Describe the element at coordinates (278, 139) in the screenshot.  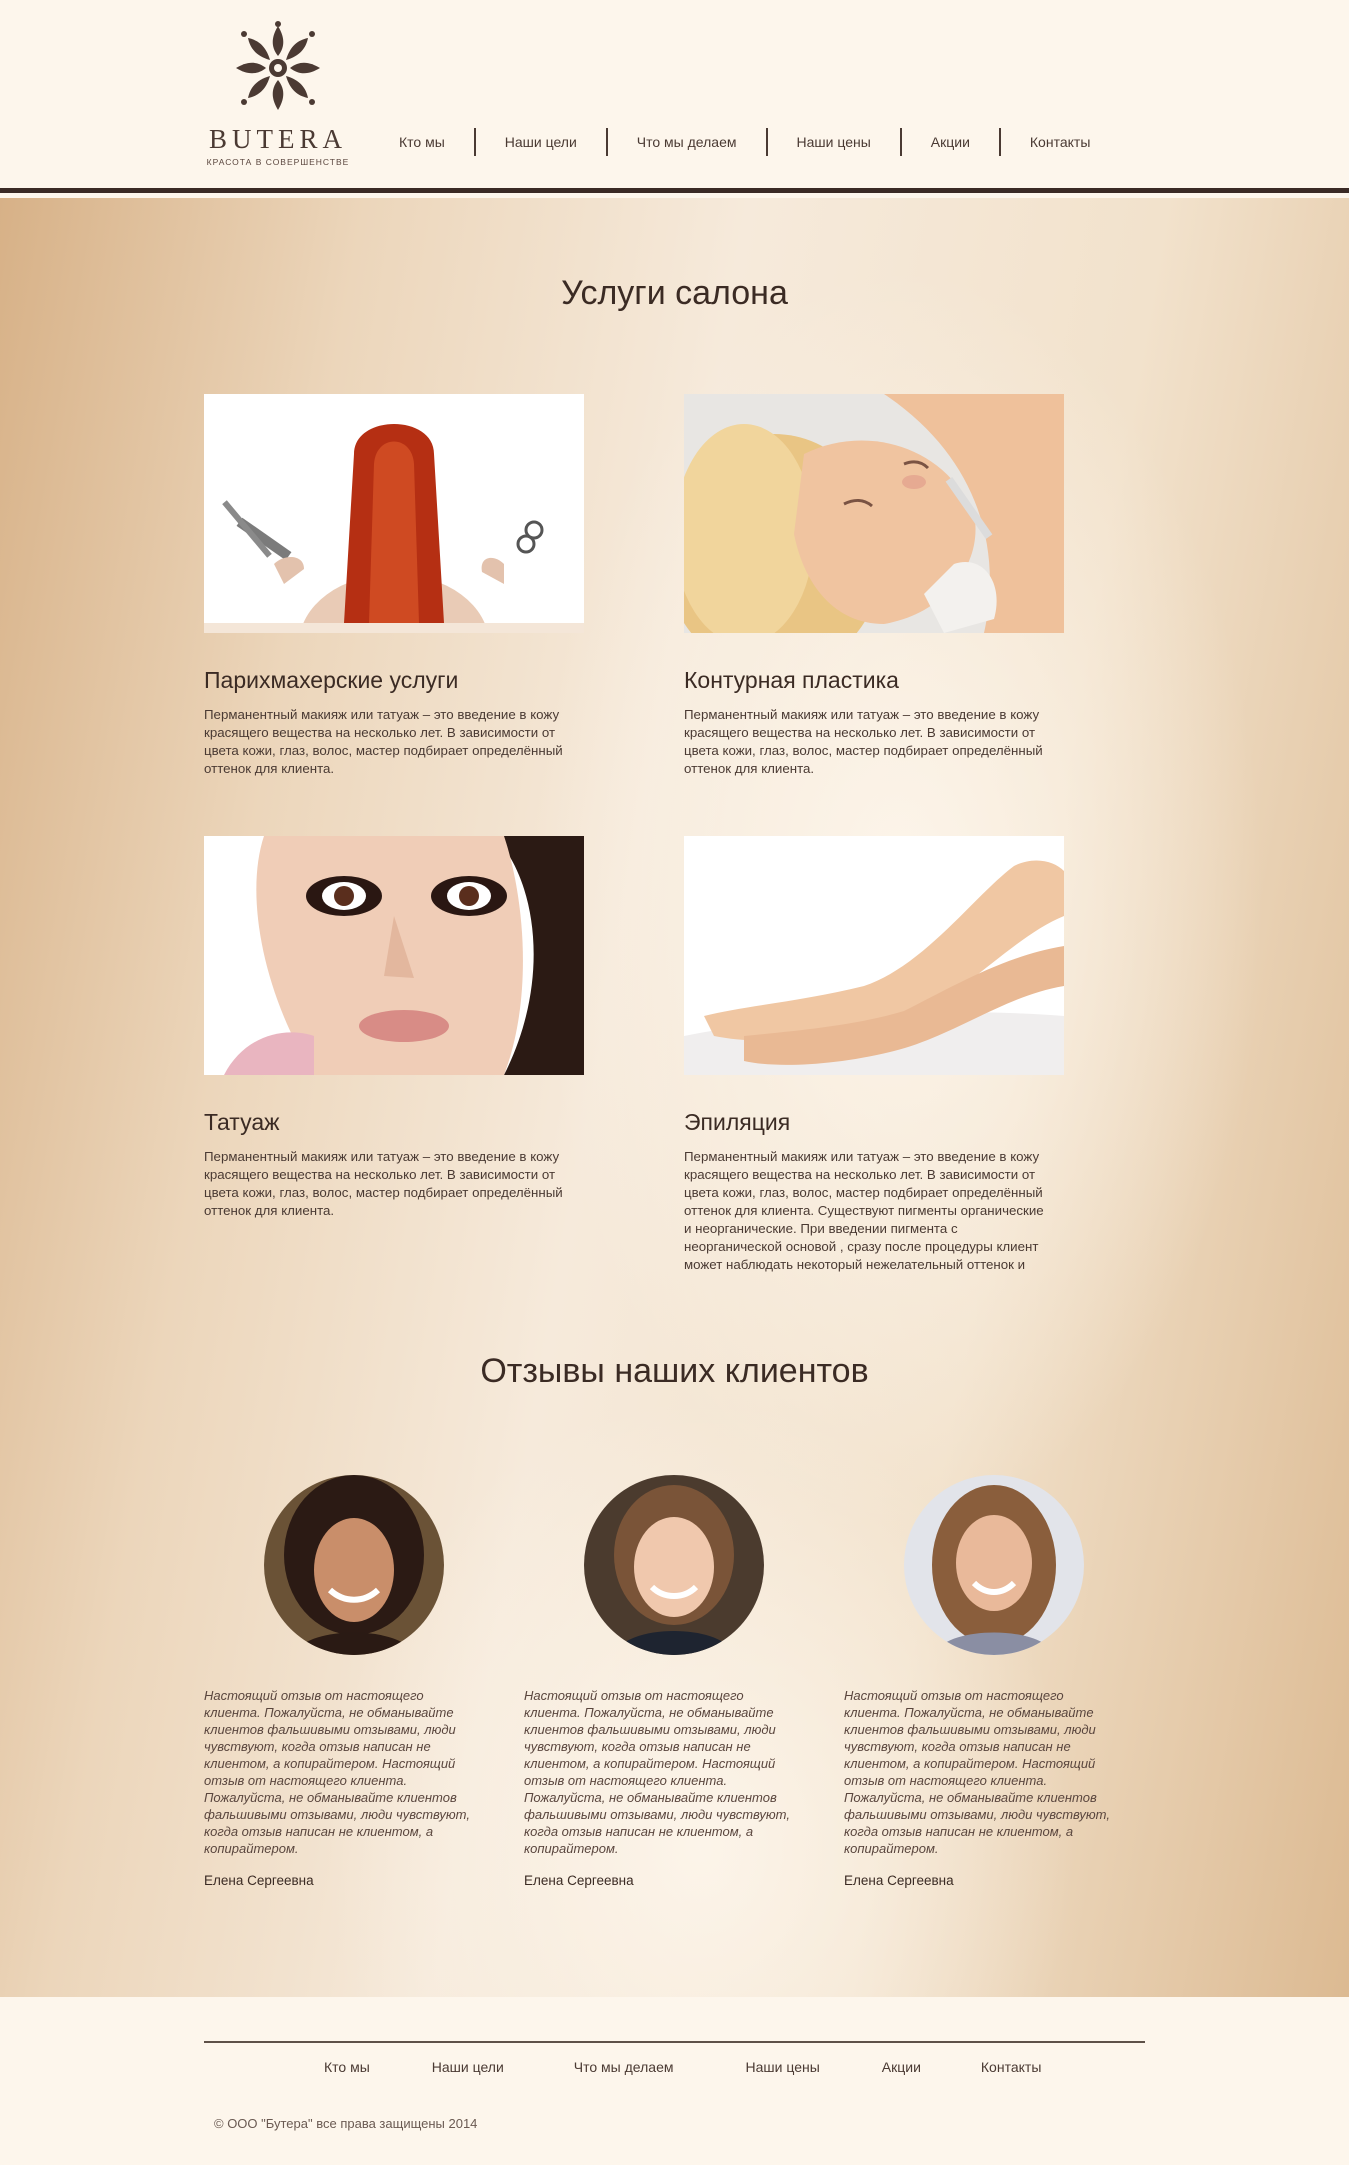
I see `brand-name: BUTERA` at that location.